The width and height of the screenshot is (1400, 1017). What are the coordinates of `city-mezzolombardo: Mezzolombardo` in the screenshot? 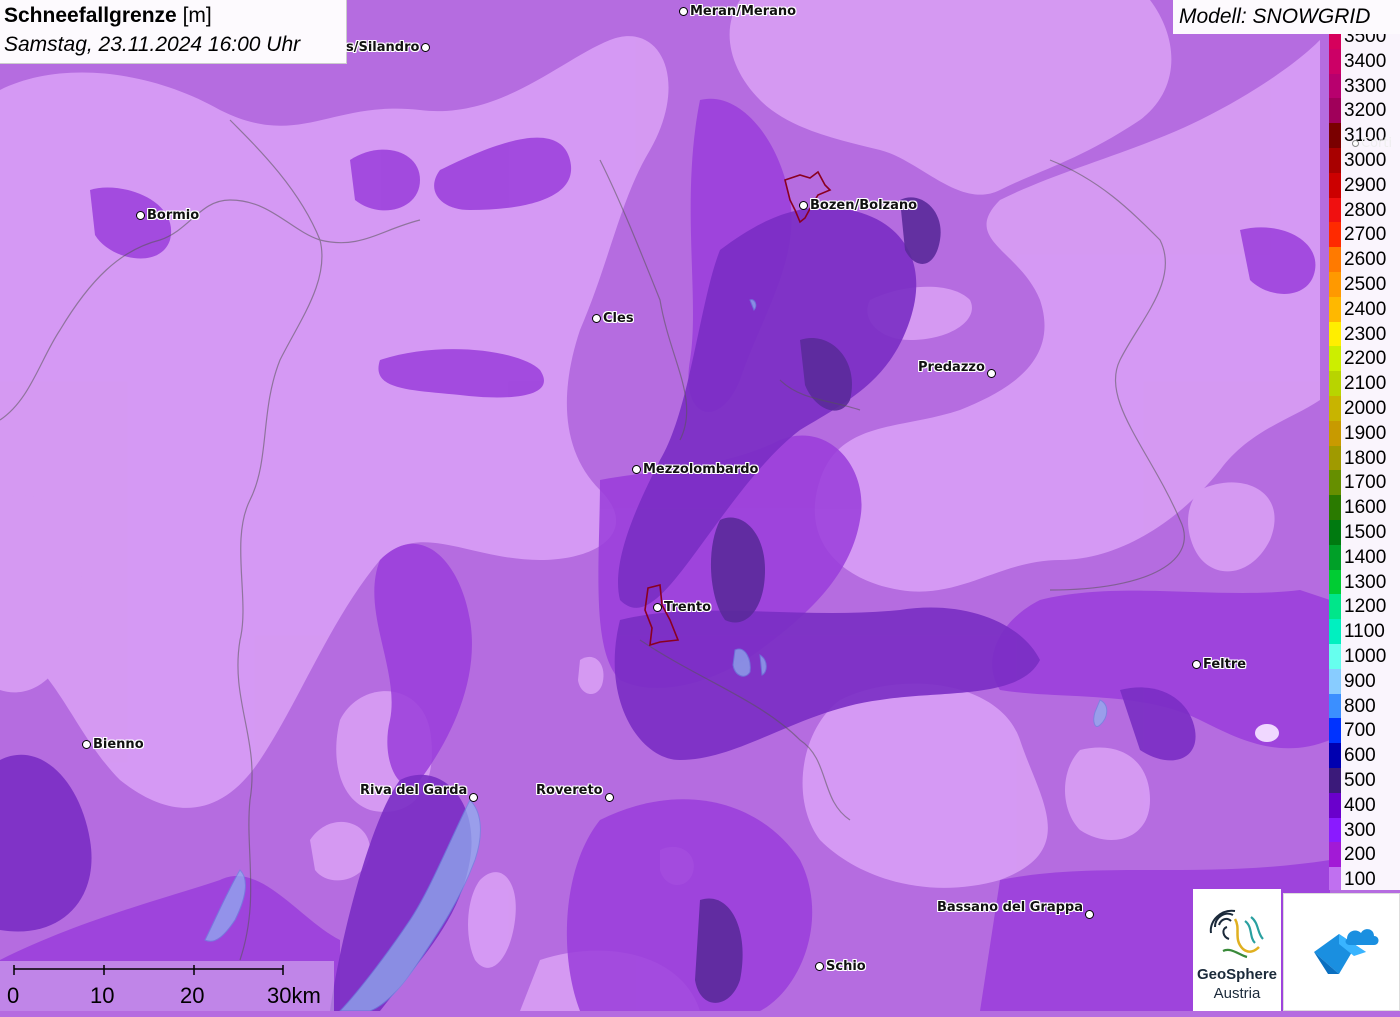 It's located at (695, 469).